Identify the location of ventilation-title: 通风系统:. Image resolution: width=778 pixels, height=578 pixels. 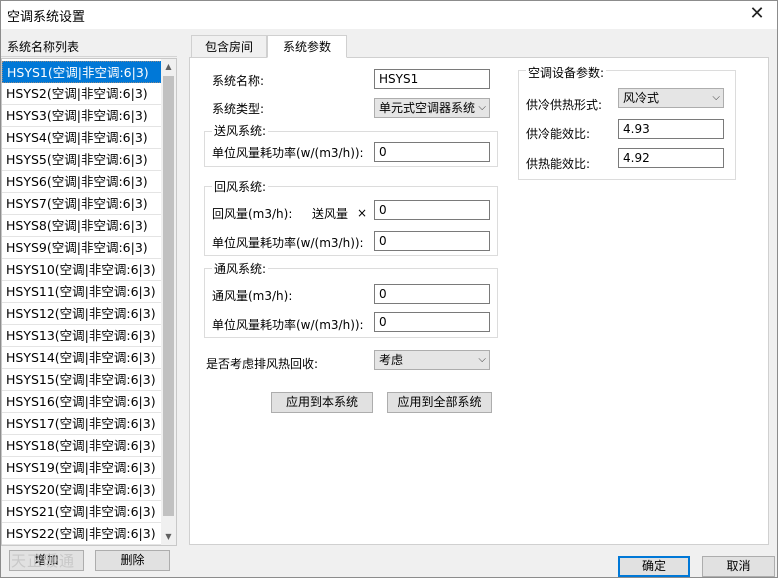
(240, 268).